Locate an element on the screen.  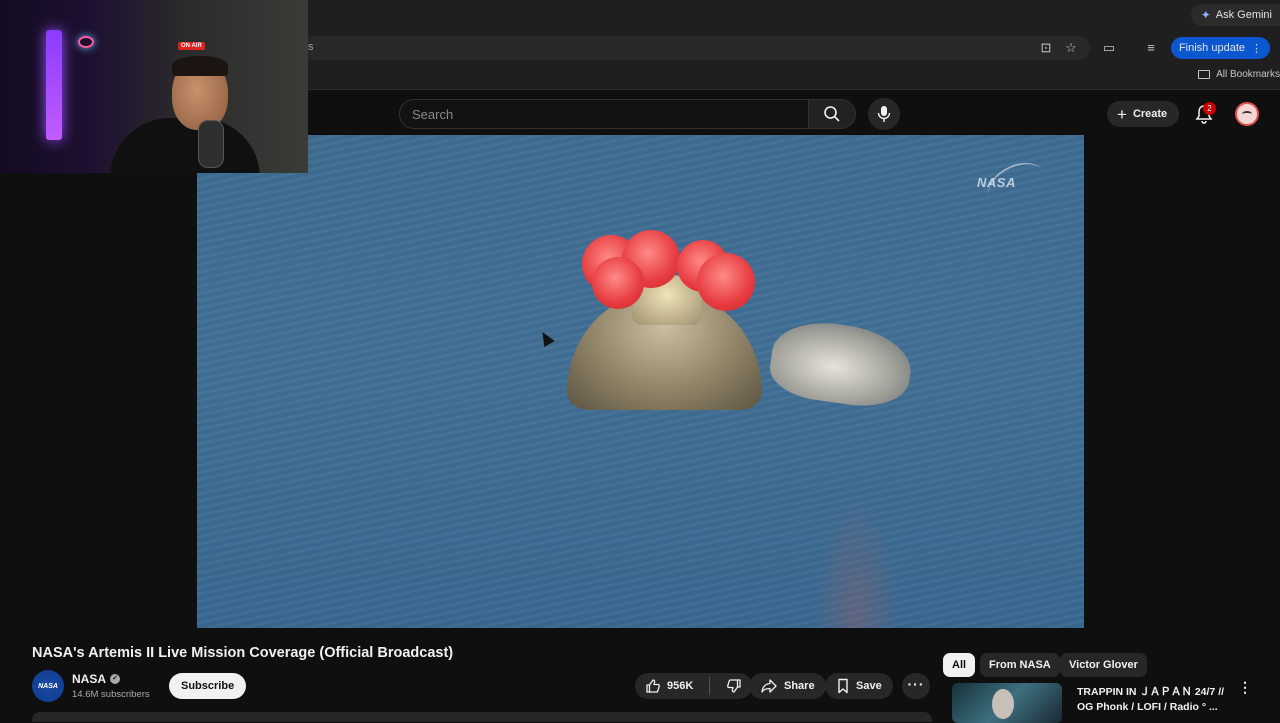
address-bar-text: s is located at coordinates (311, 47).